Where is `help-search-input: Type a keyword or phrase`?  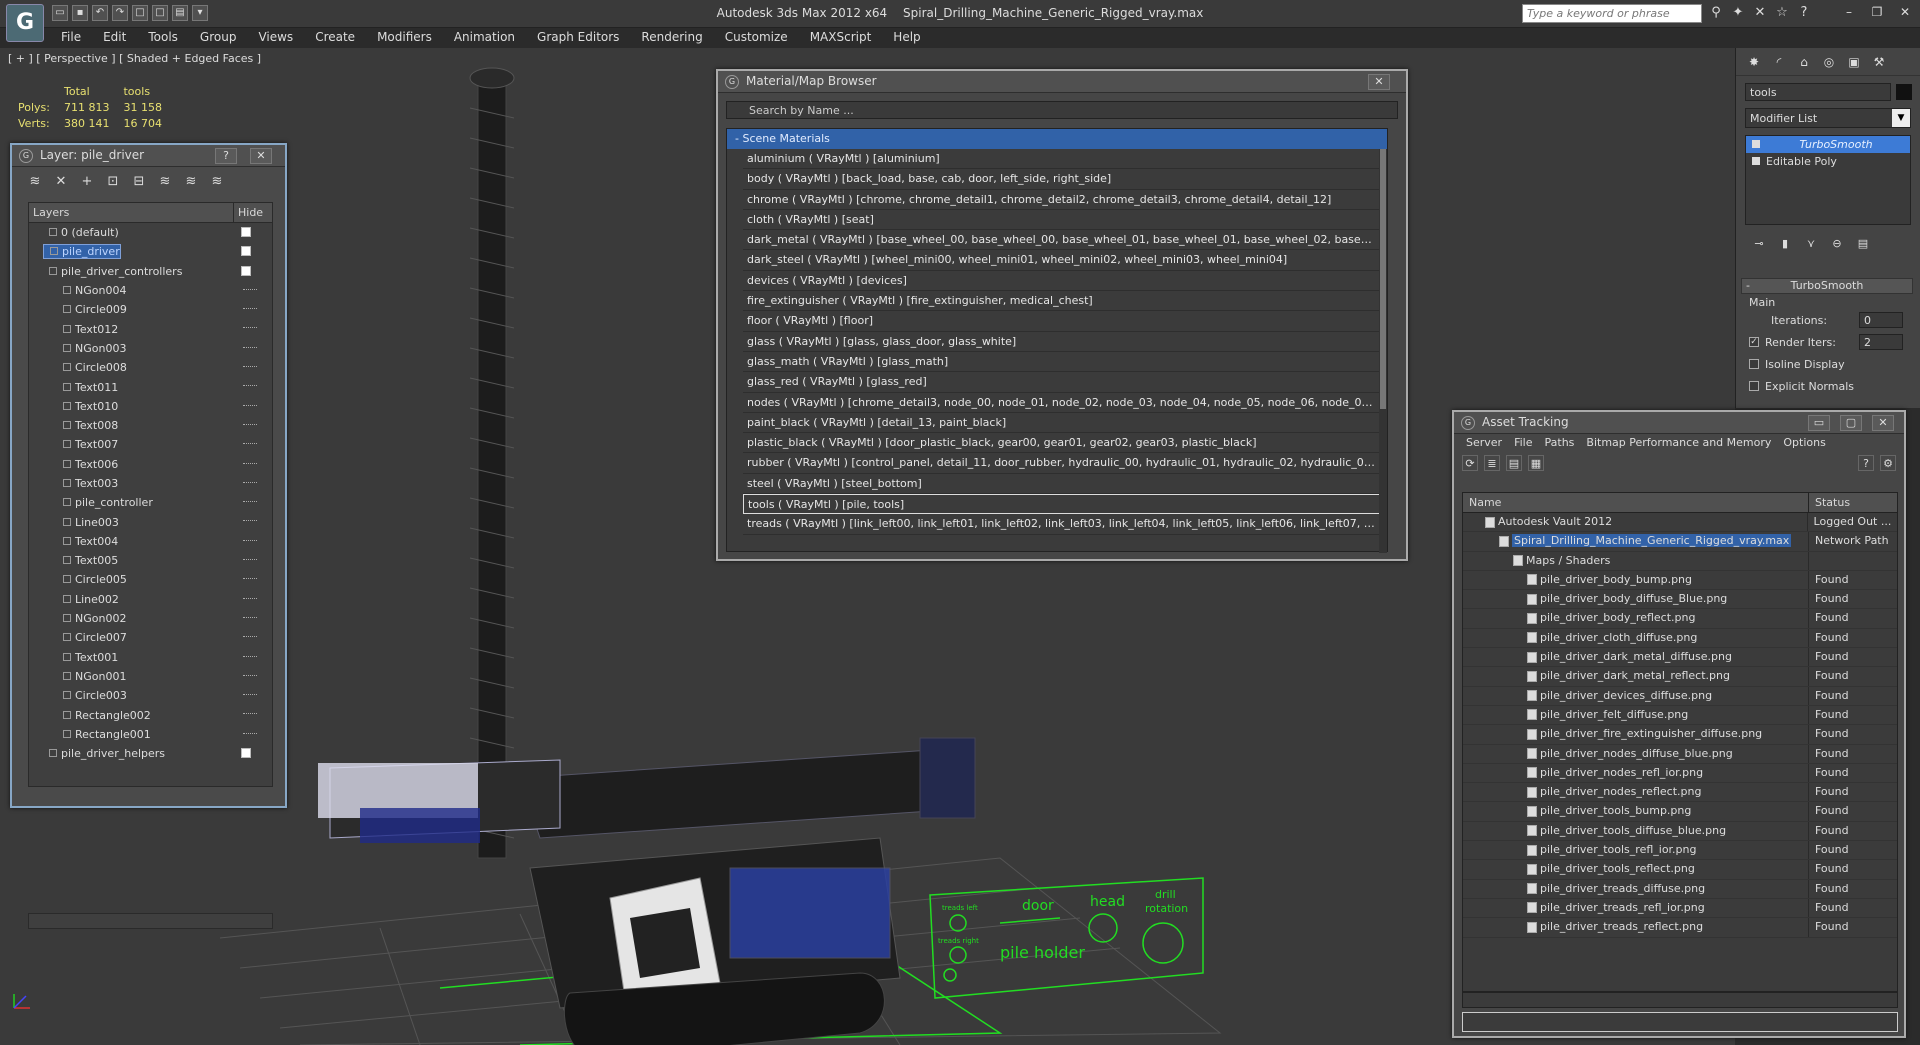
help-search-input: Type a keyword or phrase is located at coordinates (1612, 13).